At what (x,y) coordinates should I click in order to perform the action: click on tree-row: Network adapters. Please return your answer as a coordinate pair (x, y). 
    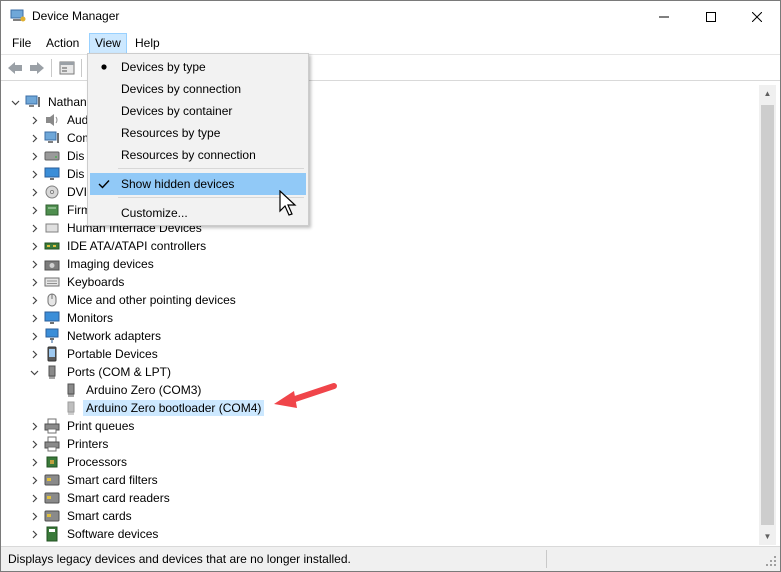
    Looking at the image, I should click on (96, 336).